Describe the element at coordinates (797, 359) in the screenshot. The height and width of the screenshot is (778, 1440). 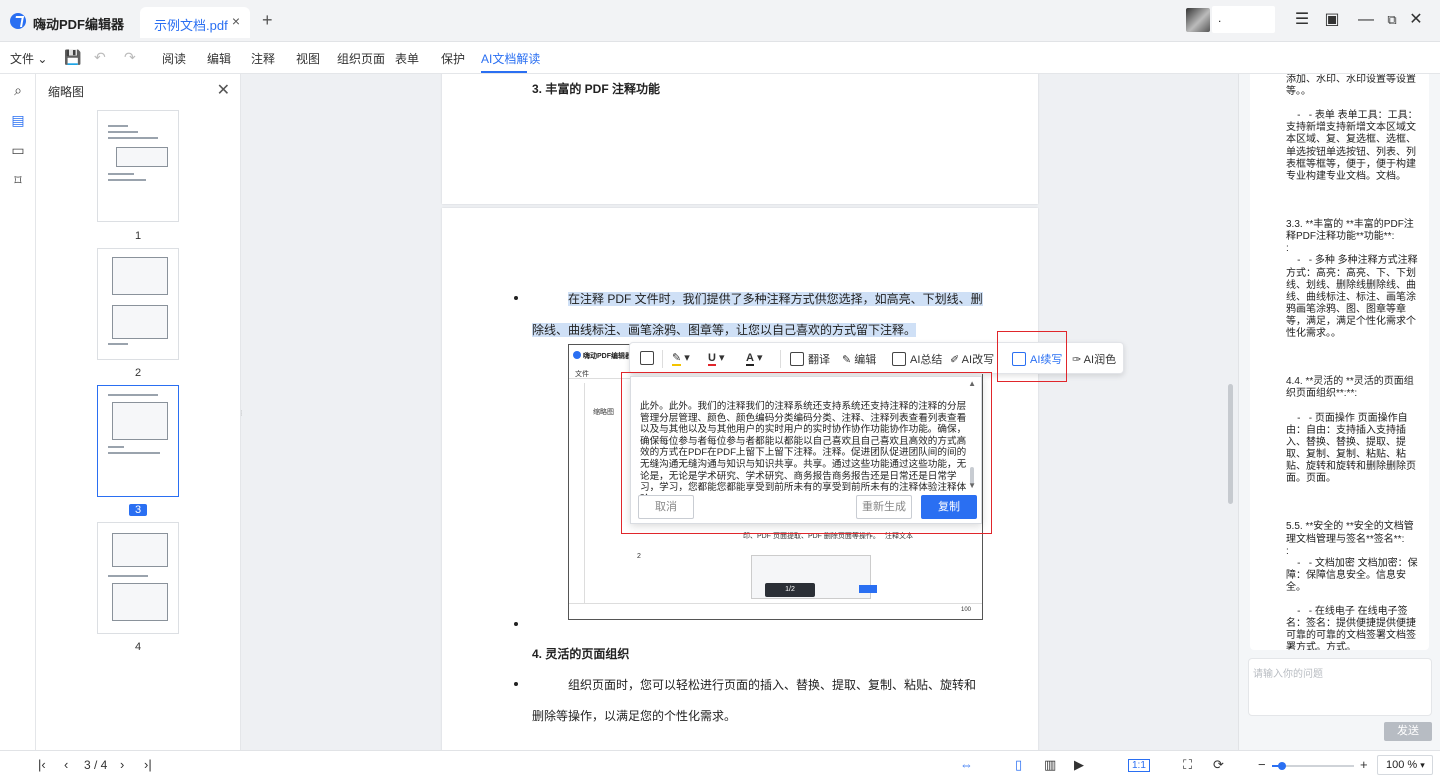
I see `translate-icon` at that location.